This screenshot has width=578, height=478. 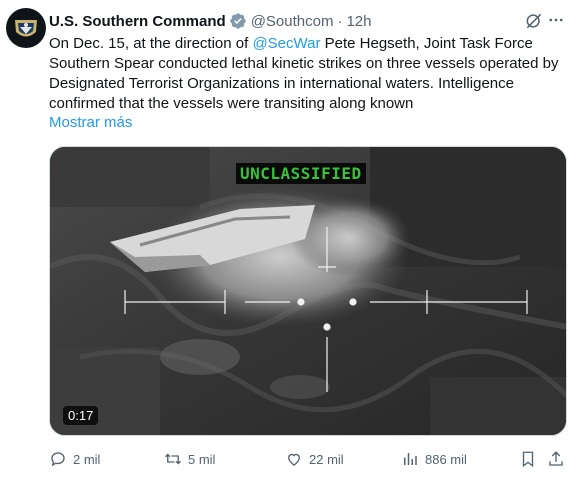 I want to click on bookmark-icon, so click(x=528, y=459).